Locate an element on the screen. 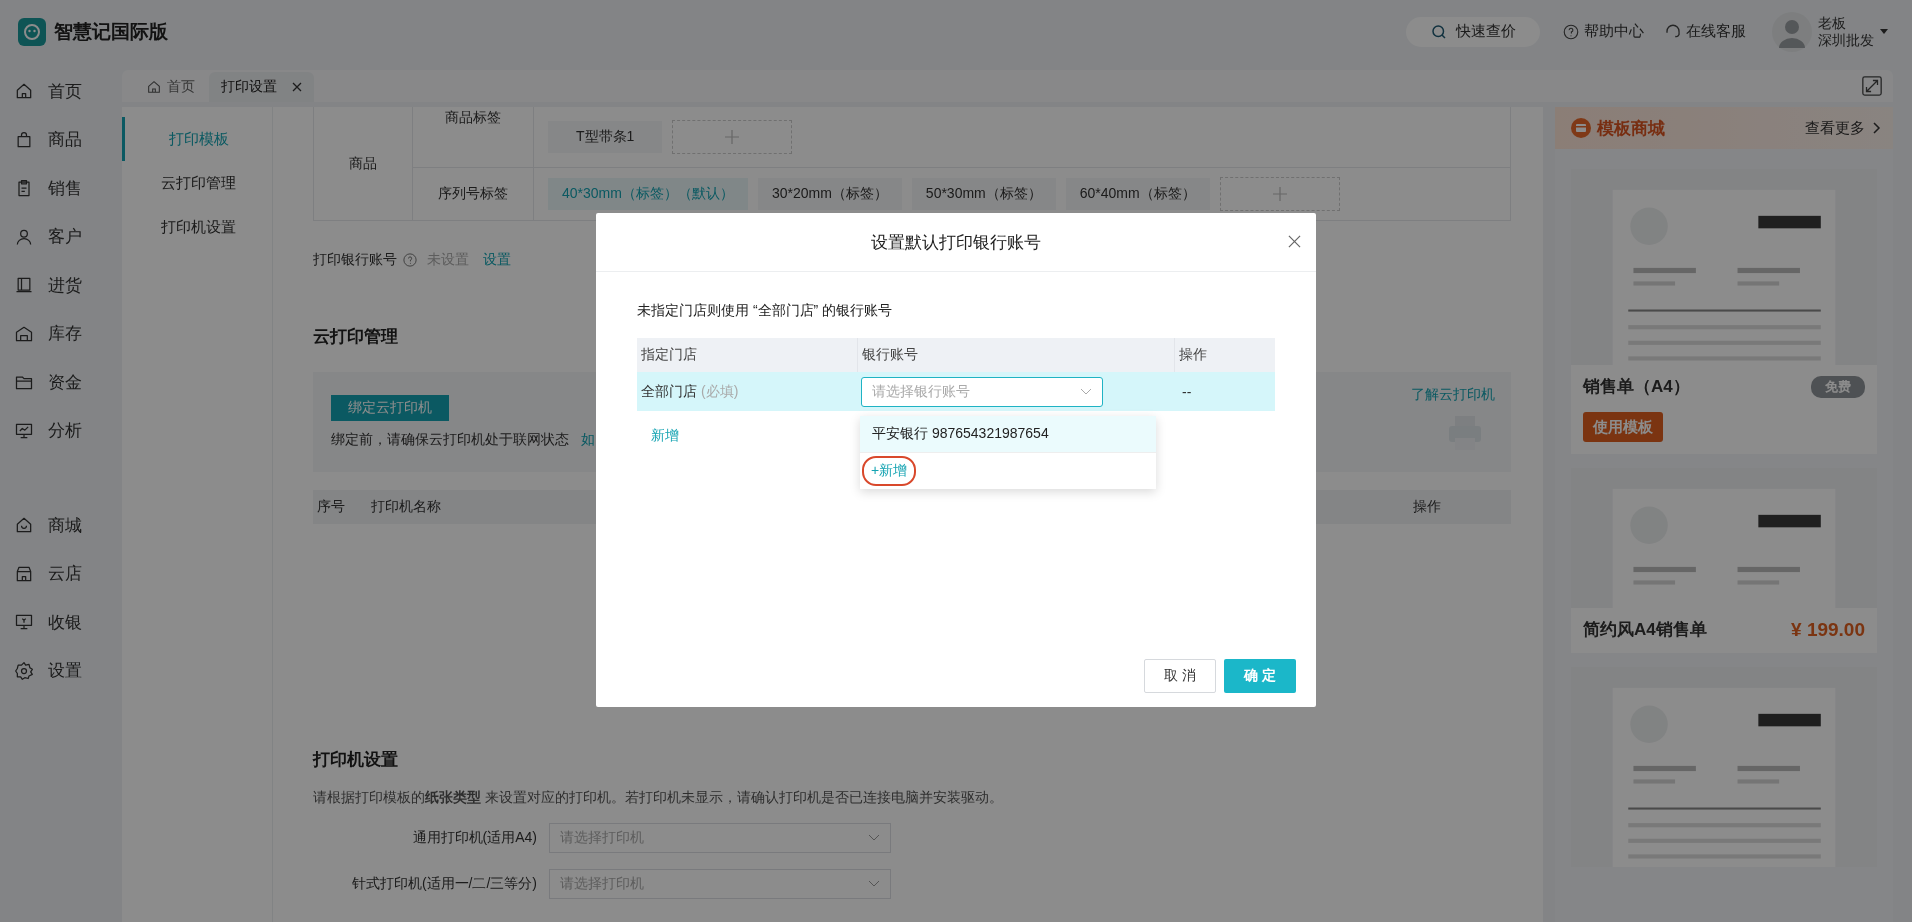  nav-item: 云店 is located at coordinates (60, 573).